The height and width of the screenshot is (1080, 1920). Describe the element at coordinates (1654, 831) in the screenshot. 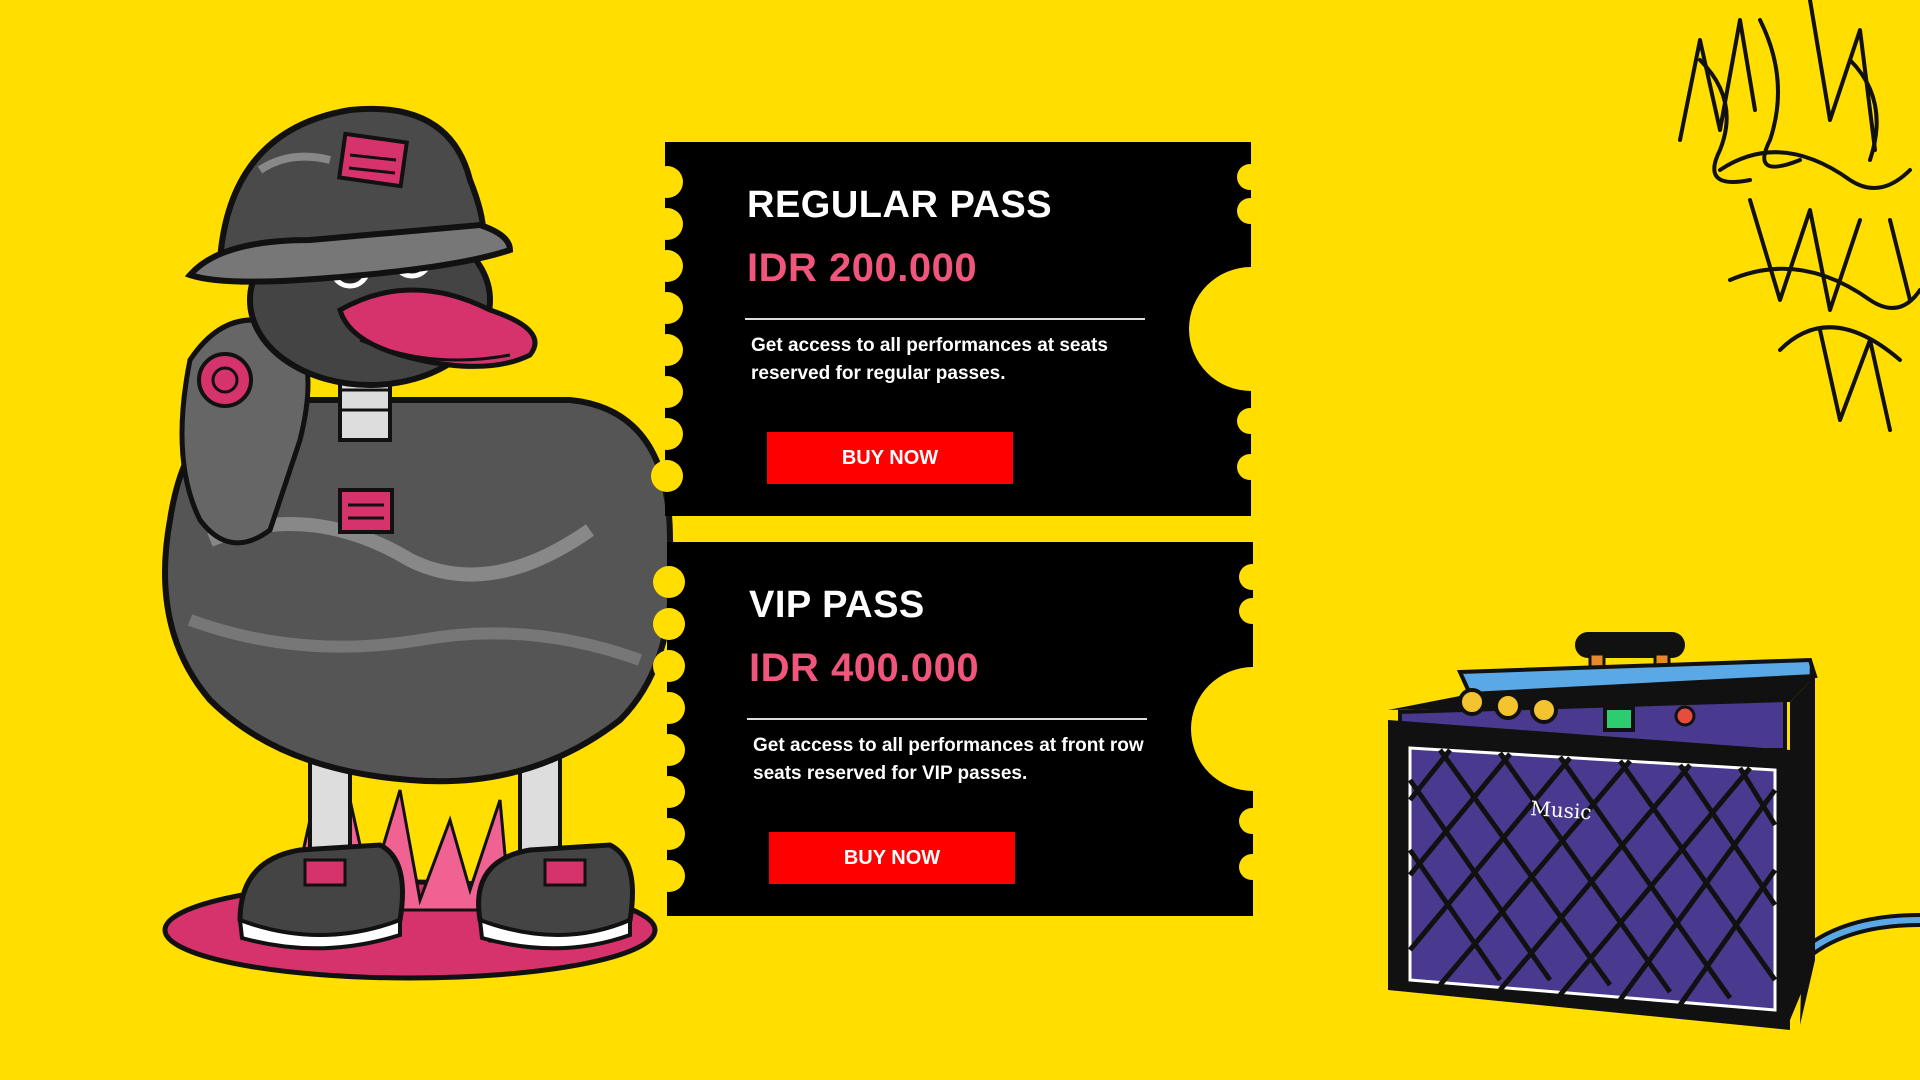

I see `music-amplifier-illustration: Music` at that location.